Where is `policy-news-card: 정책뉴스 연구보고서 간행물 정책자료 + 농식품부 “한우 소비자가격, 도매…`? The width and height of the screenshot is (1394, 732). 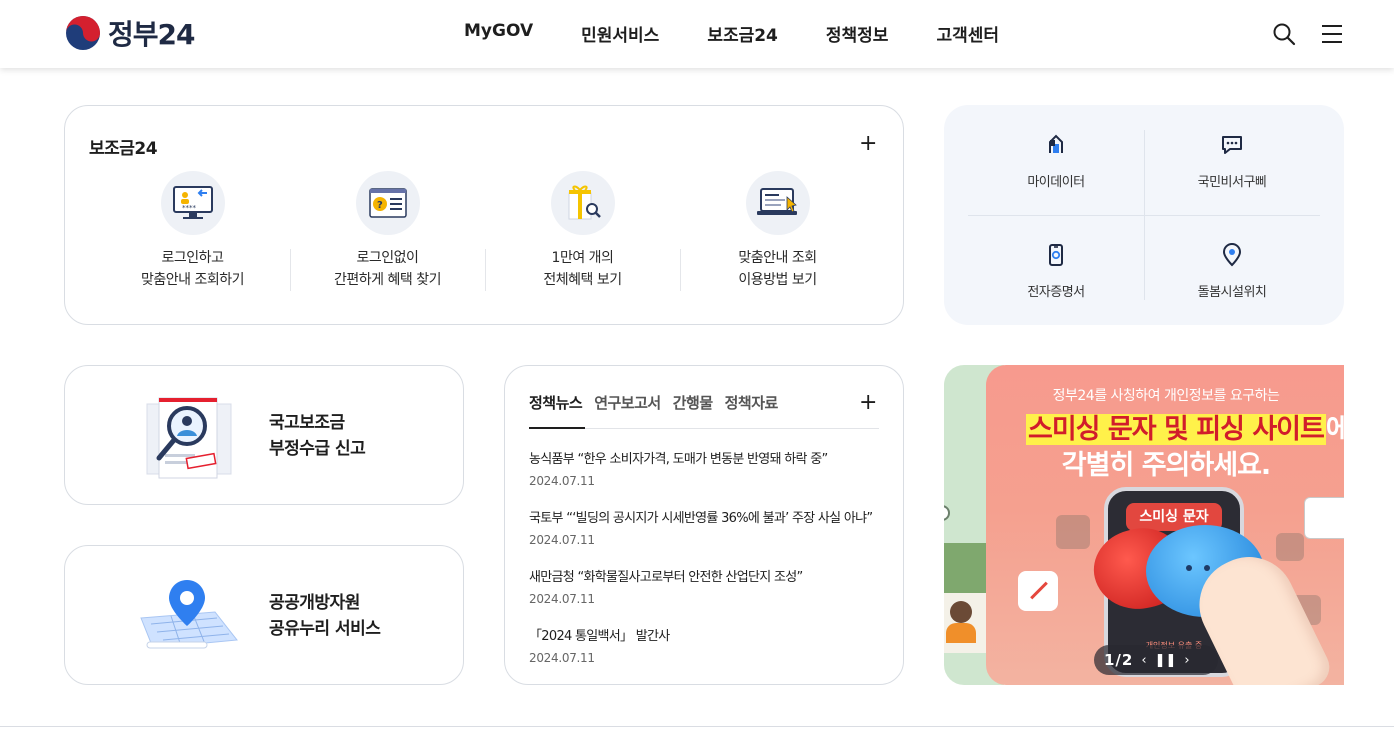
policy-news-card: 정책뉴스 연구보고서 간행물 정책자료 + 농식품부 “한우 소비자가격, 도매… is located at coordinates (704, 525).